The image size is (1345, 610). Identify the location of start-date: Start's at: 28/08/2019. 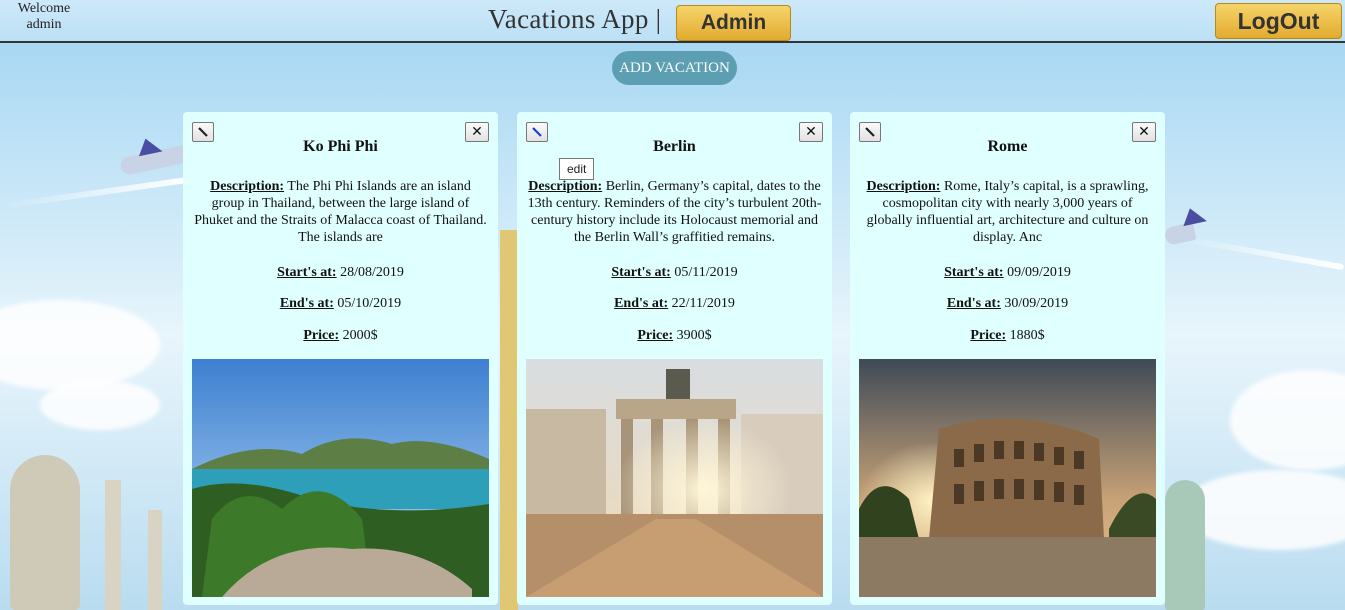
(340, 273).